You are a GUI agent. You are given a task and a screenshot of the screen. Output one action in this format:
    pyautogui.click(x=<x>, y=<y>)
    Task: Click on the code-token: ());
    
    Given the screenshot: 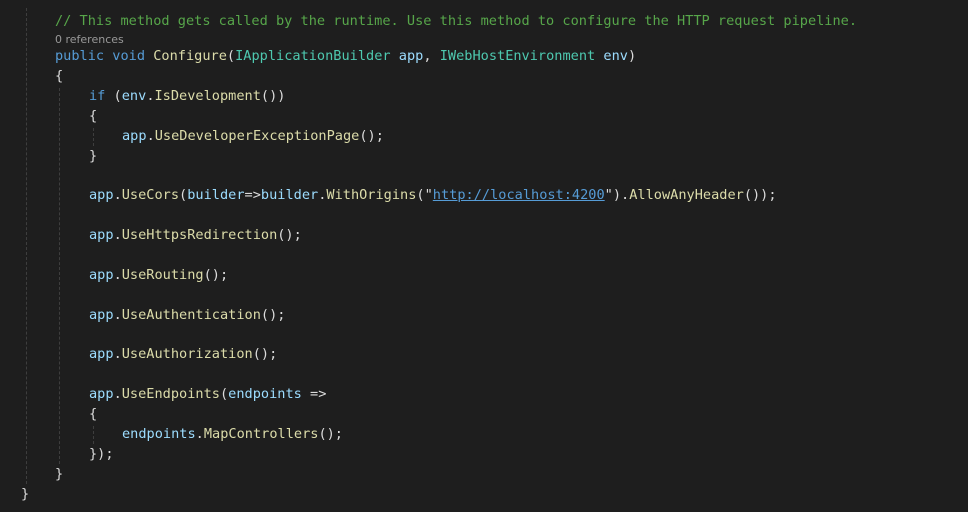 What is the action you would take?
    pyautogui.click(x=760, y=195)
    